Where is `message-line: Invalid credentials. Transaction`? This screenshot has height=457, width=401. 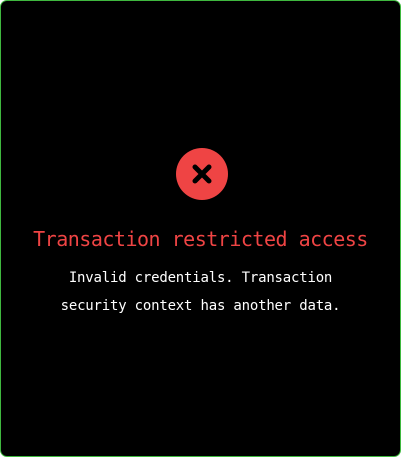
message-line: Invalid credentials. Transaction is located at coordinates (200, 278).